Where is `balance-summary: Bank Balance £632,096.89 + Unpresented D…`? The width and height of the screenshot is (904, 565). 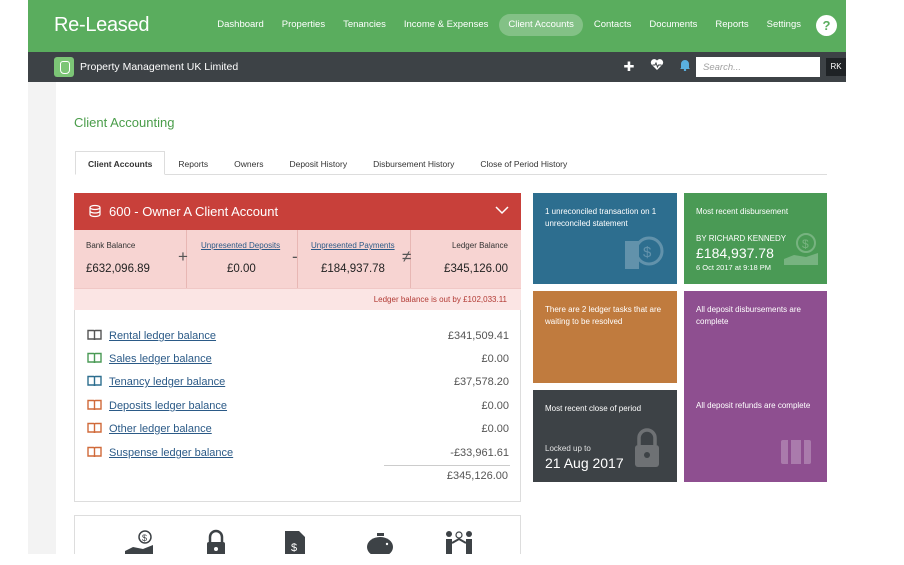 balance-summary: Bank Balance £632,096.89 + Unpresented D… is located at coordinates (297, 259).